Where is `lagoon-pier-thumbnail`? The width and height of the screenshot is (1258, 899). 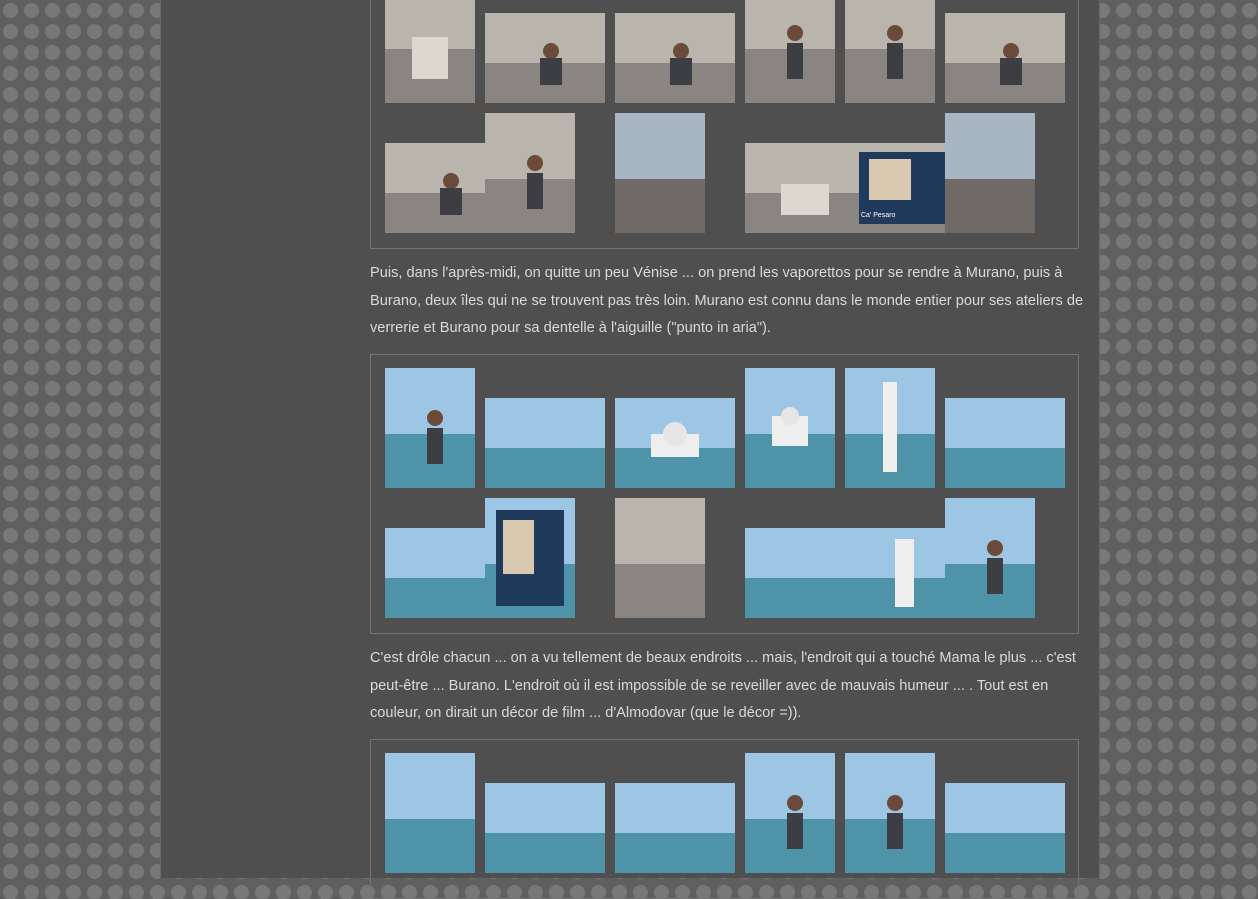
lagoon-pier-thumbnail is located at coordinates (1005, 828).